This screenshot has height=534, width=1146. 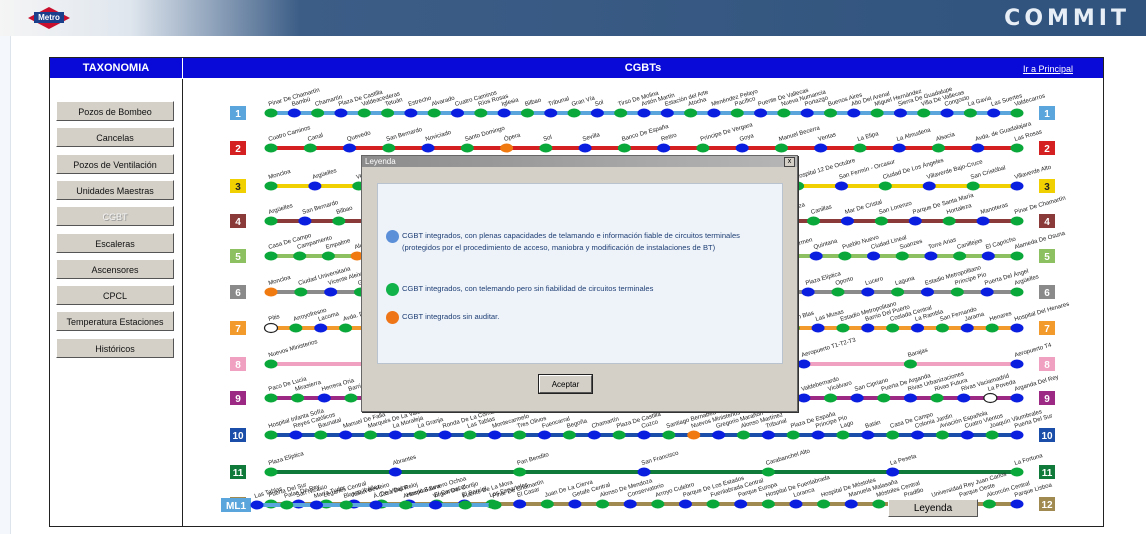 I want to click on sidebar-item-ascensores: Ascensores, so click(x=115, y=268).